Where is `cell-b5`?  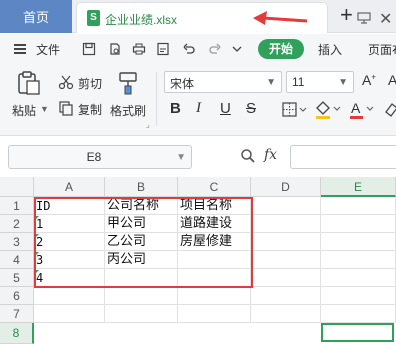 cell-b5 is located at coordinates (141, 278).